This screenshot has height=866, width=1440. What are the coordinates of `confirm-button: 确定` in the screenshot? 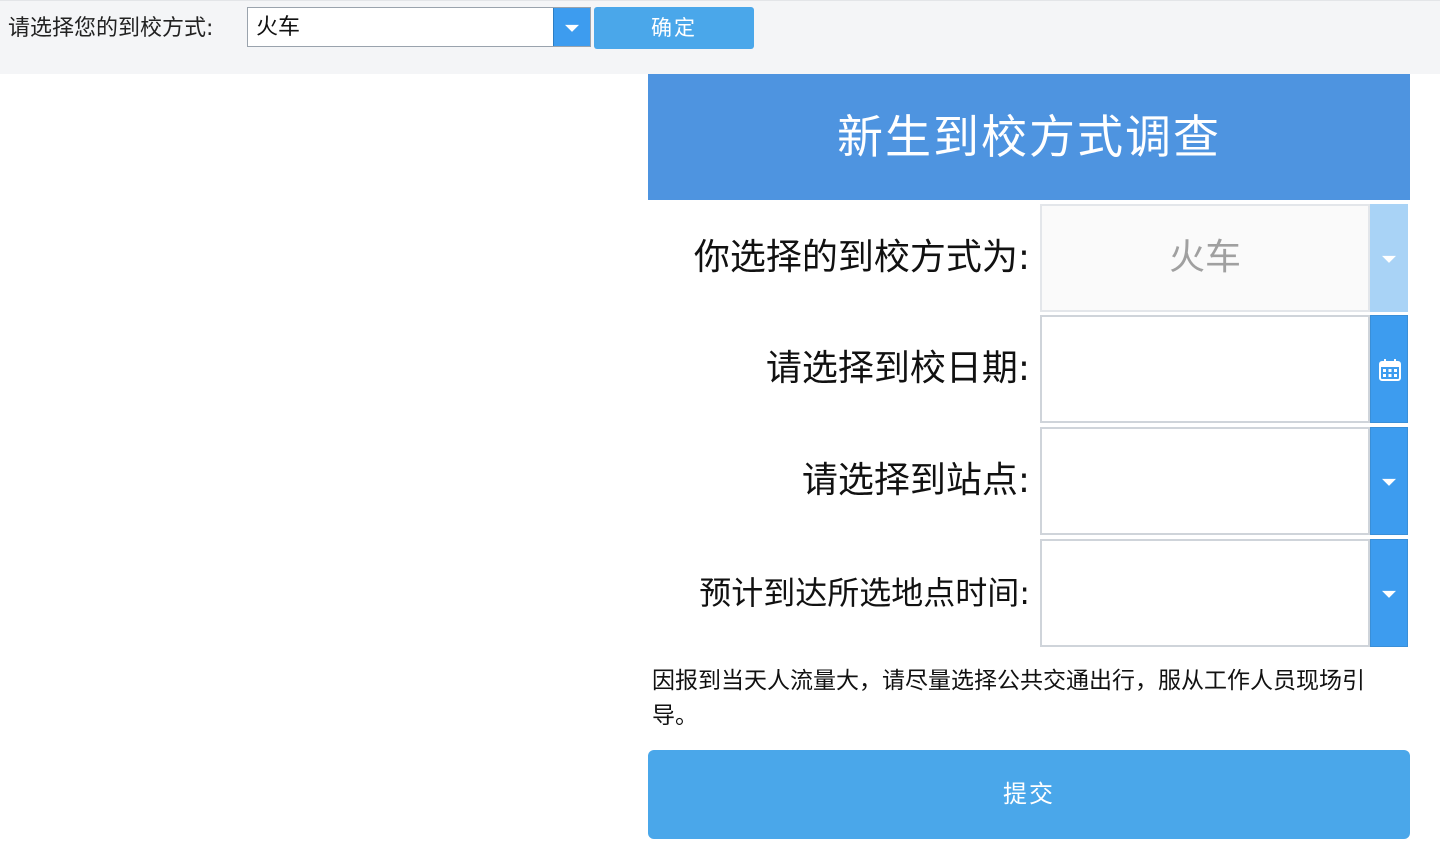 It's located at (674, 28).